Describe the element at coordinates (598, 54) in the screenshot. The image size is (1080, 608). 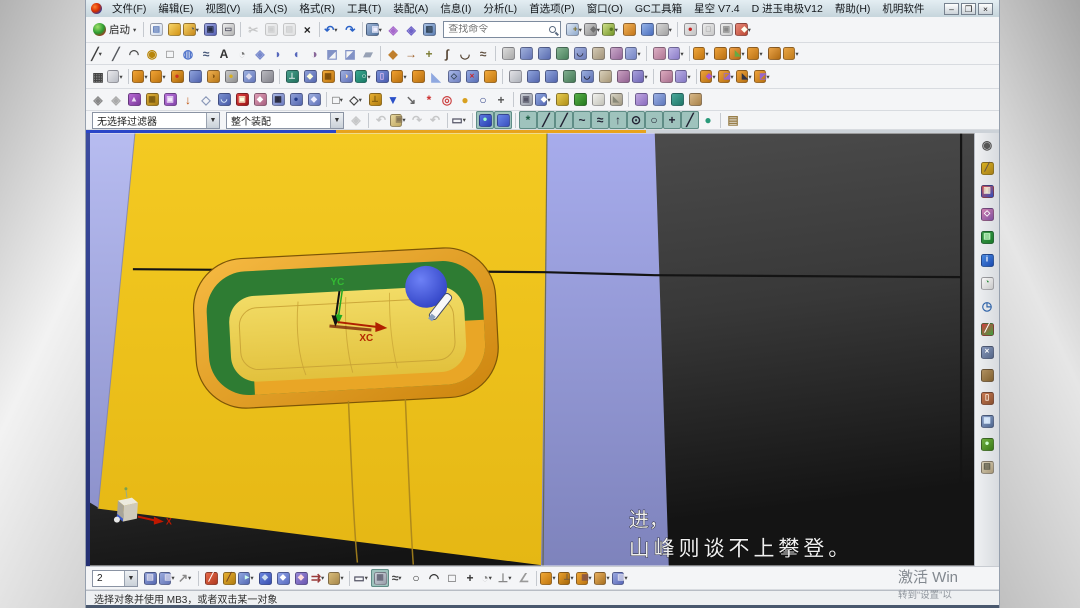
I see `n-sided-icon` at that location.